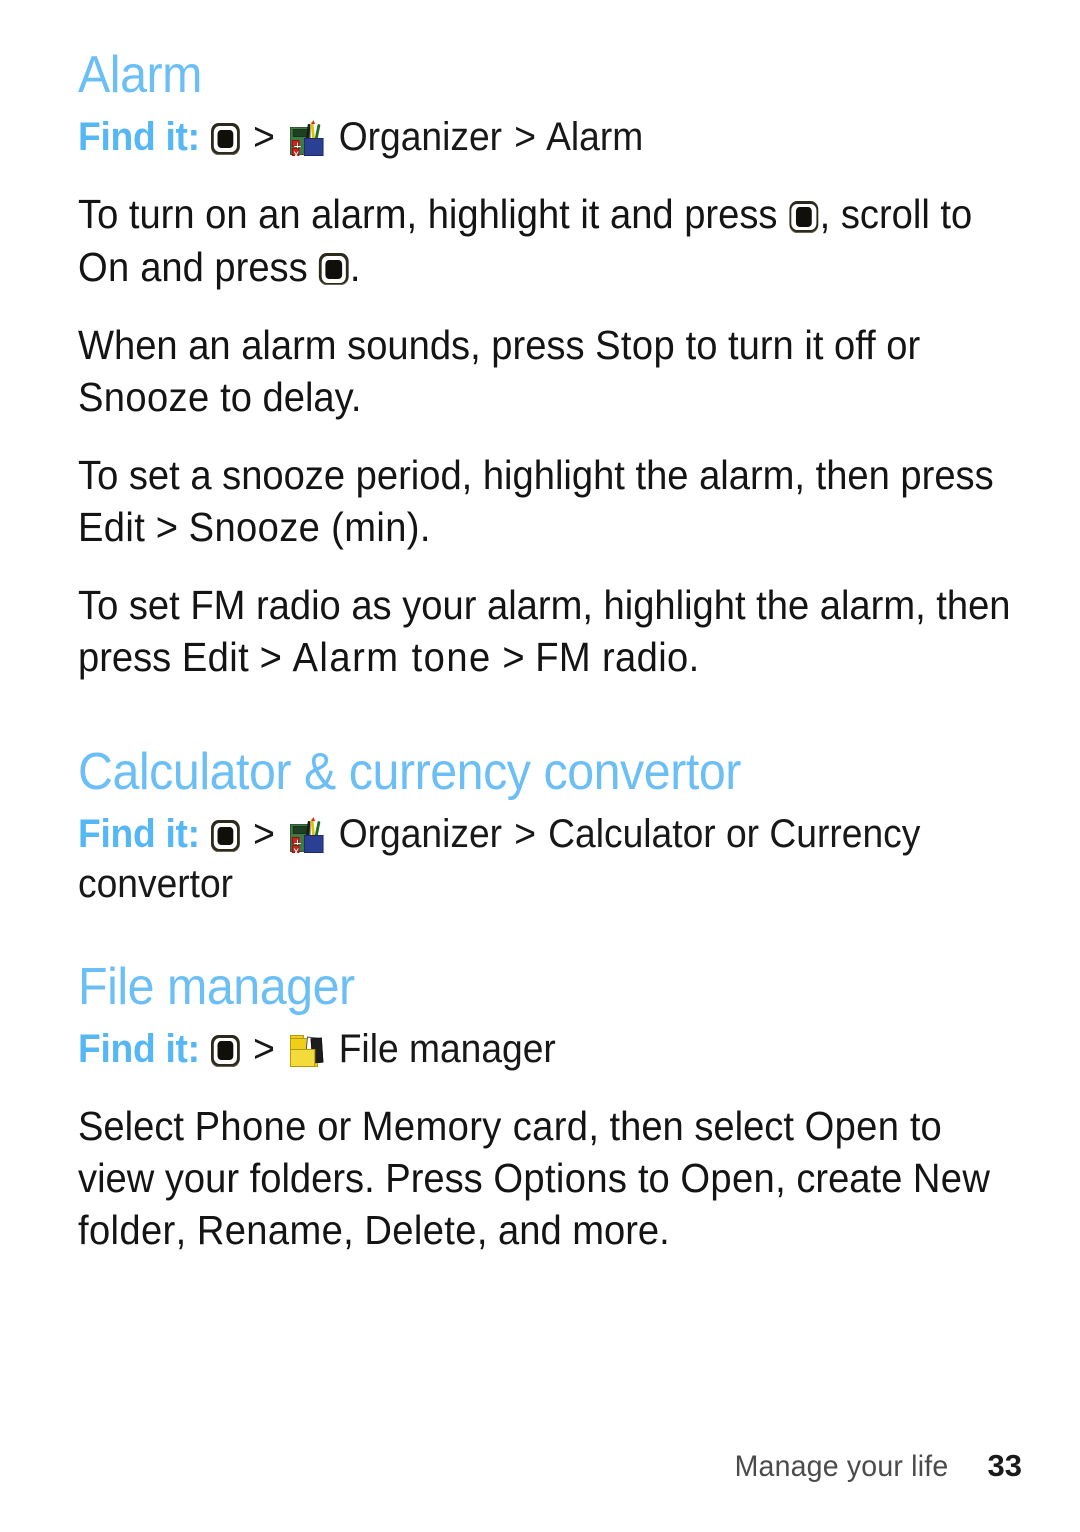 This screenshot has width=1080, height=1532. Describe the element at coordinates (140, 75) in the screenshot. I see `section-title-alarm: Alarm` at that location.